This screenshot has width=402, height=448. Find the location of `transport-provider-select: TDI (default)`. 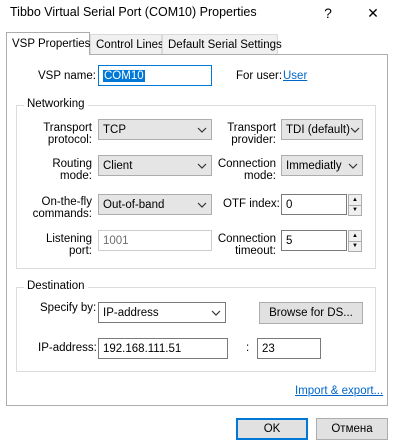

transport-provider-select: TDI (default) is located at coordinates (322, 129).